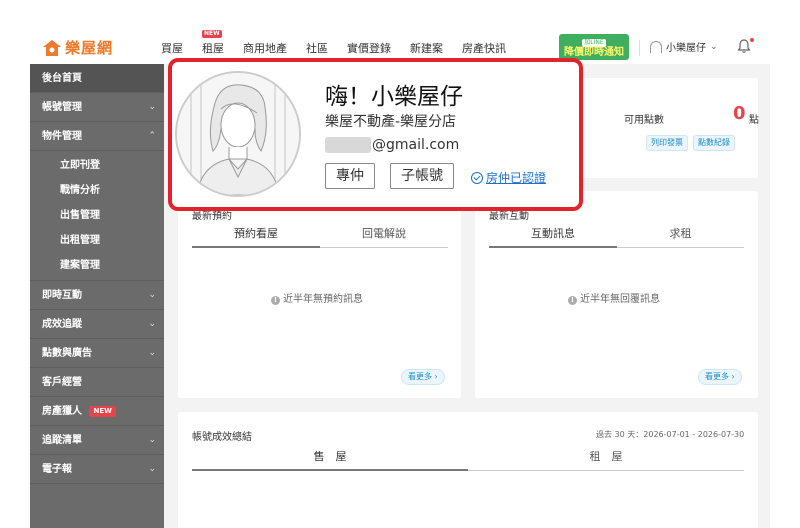 Image resolution: width=800 pixels, height=528 pixels. Describe the element at coordinates (152, 136) in the screenshot. I see `chevron-up-icon: ⌃` at that location.